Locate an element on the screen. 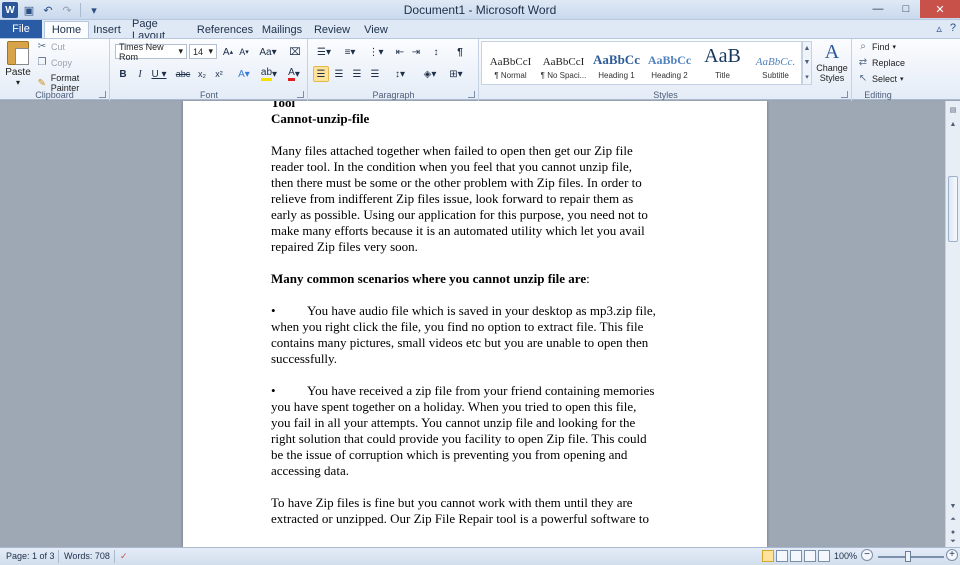 The width and height of the screenshot is (960, 565). paste-button: Paste ▾ is located at coordinates (18, 64).